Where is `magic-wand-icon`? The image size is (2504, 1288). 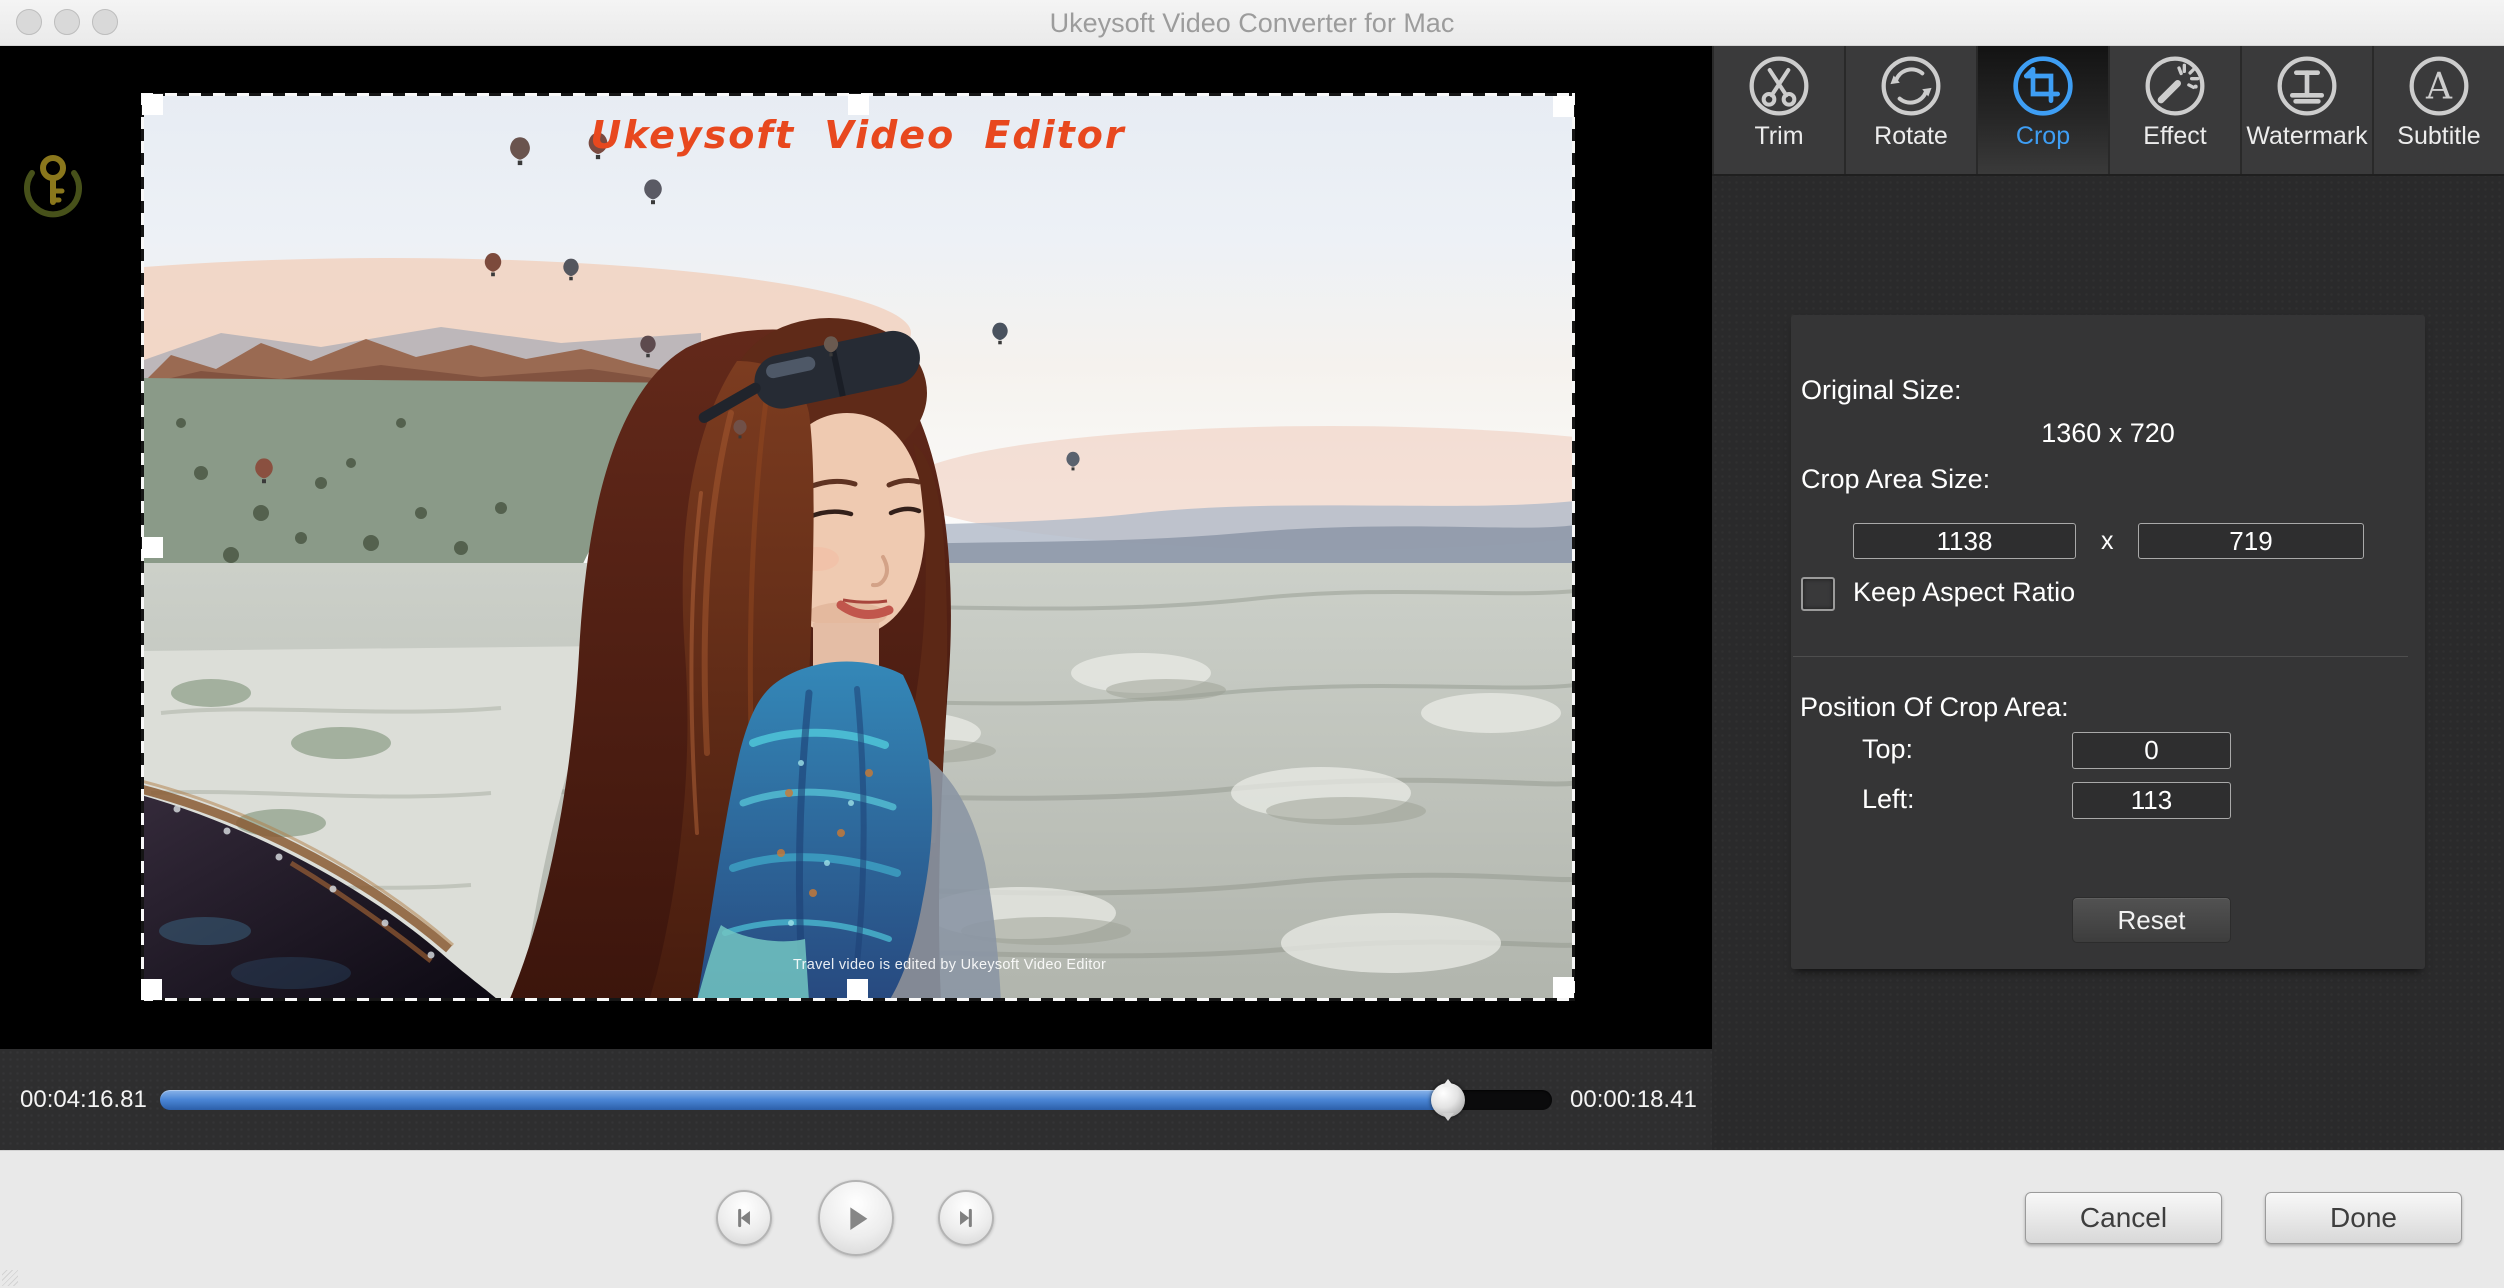
magic-wand-icon is located at coordinates (2175, 86).